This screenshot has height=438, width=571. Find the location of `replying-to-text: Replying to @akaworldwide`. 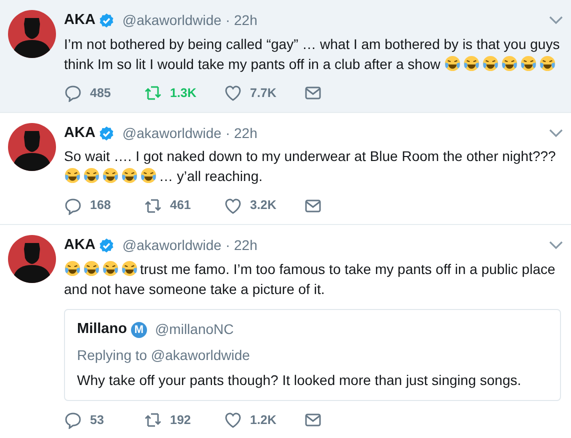

replying-to-text: Replying to @akaworldwide is located at coordinates (164, 355).